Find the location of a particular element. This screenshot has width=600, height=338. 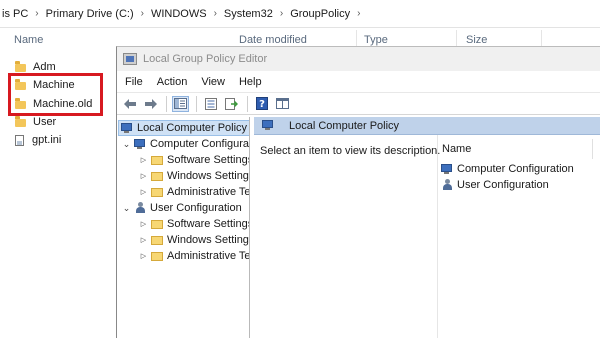

help-icon: ? is located at coordinates (261, 104).